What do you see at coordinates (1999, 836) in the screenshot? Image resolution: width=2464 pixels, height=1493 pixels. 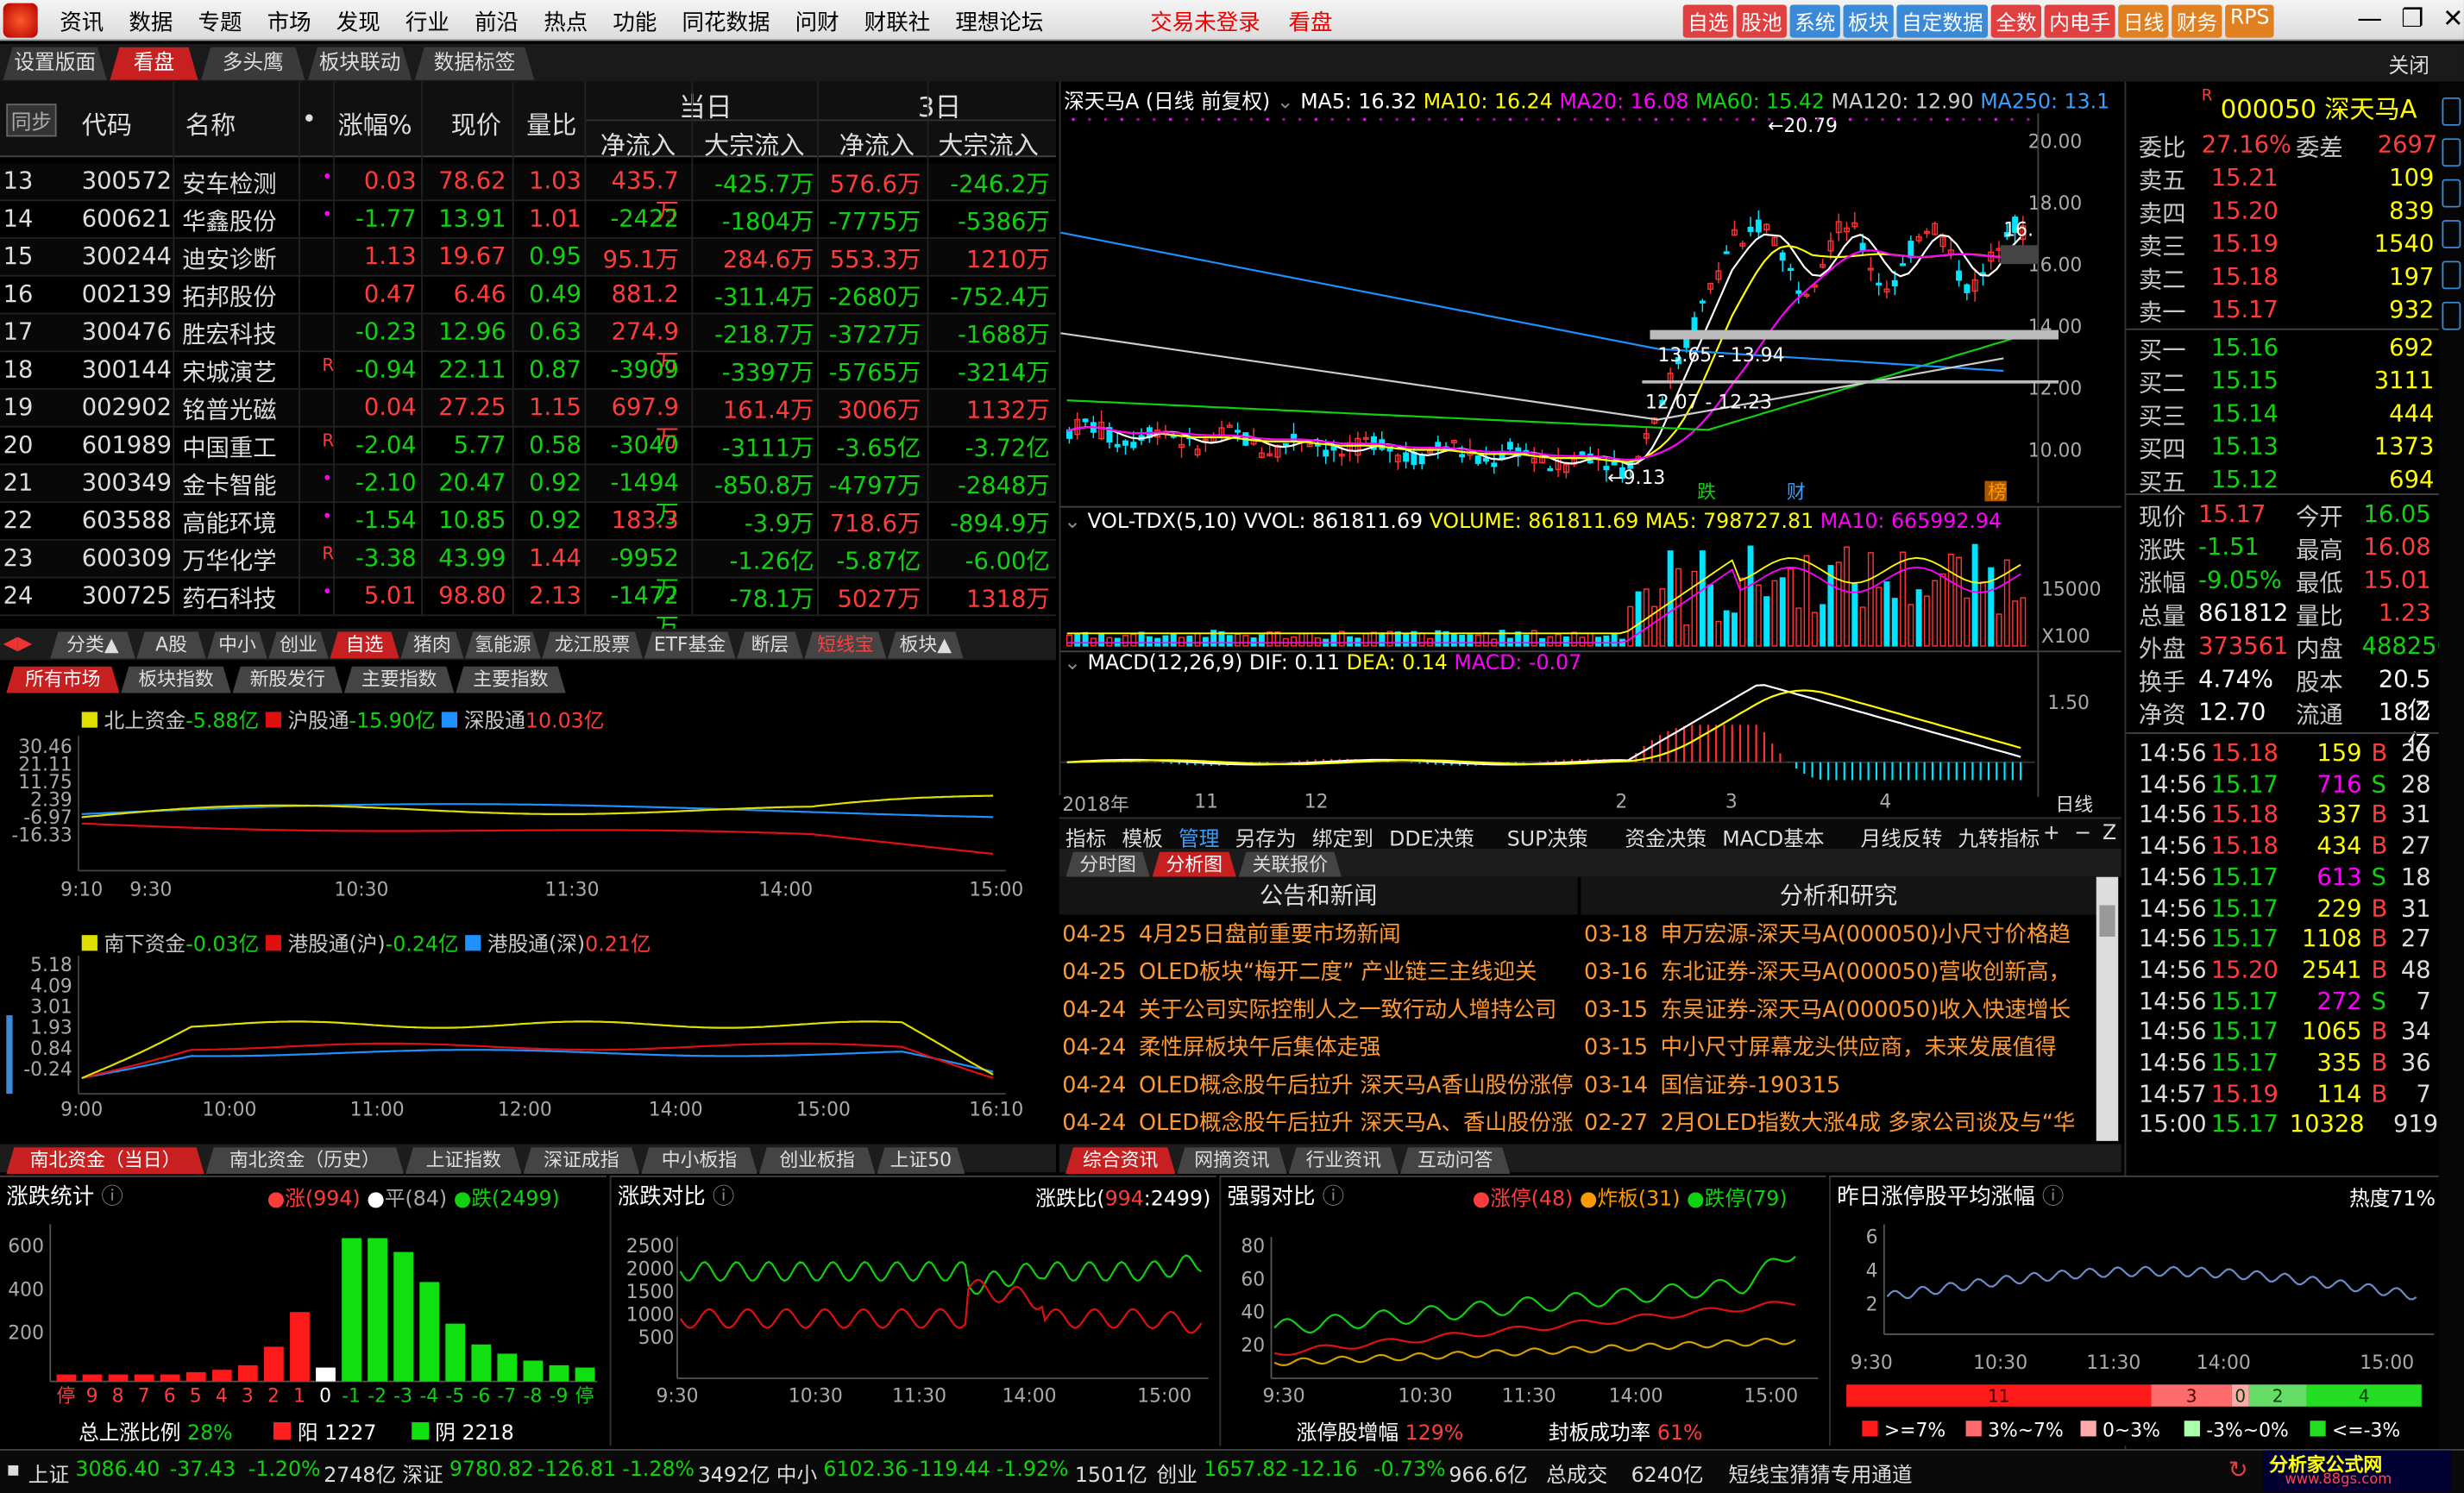 I see `indicator-tool: 九转指标` at bounding box center [1999, 836].